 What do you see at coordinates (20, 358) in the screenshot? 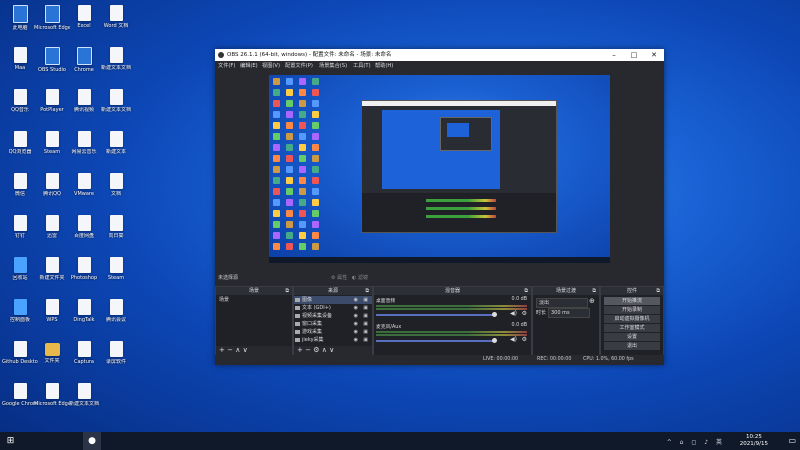
I see `desktop-icon: Github Desktop` at bounding box center [20, 358].